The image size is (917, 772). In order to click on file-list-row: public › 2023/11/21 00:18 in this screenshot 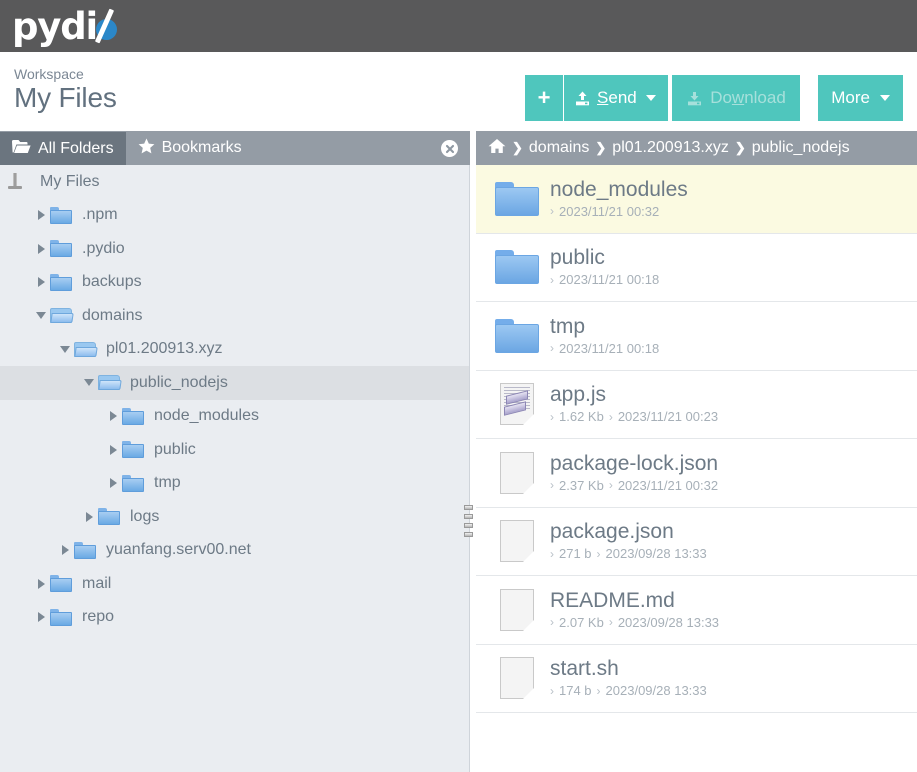, I will do `click(696, 268)`.